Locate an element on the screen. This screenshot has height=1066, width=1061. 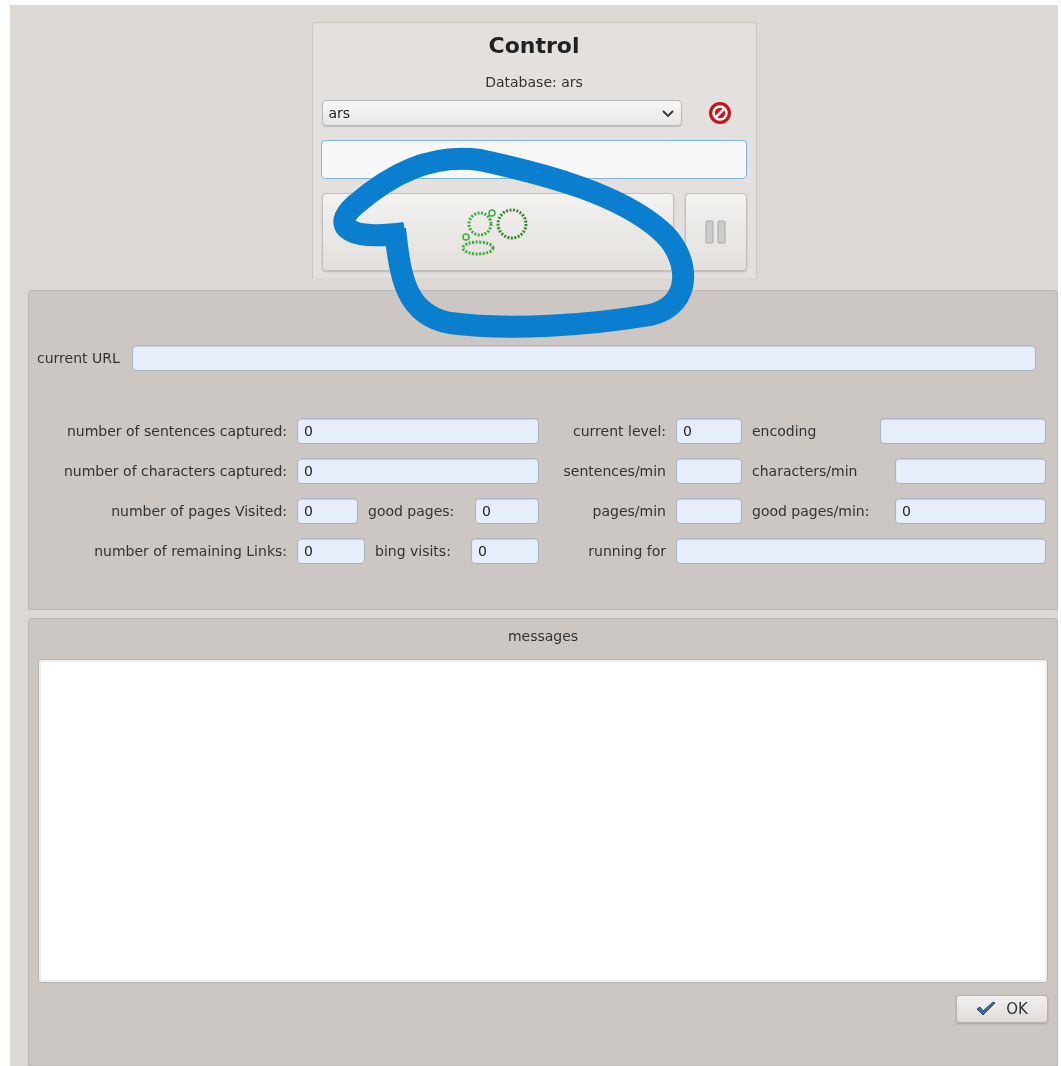
field-label: running for is located at coordinates (626, 551).